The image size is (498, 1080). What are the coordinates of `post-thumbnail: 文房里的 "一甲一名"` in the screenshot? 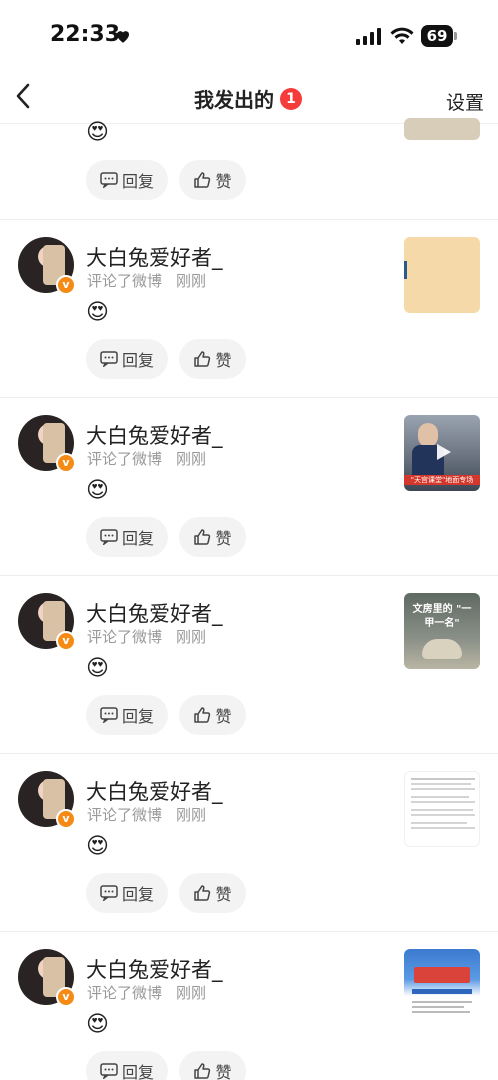 It's located at (442, 631).